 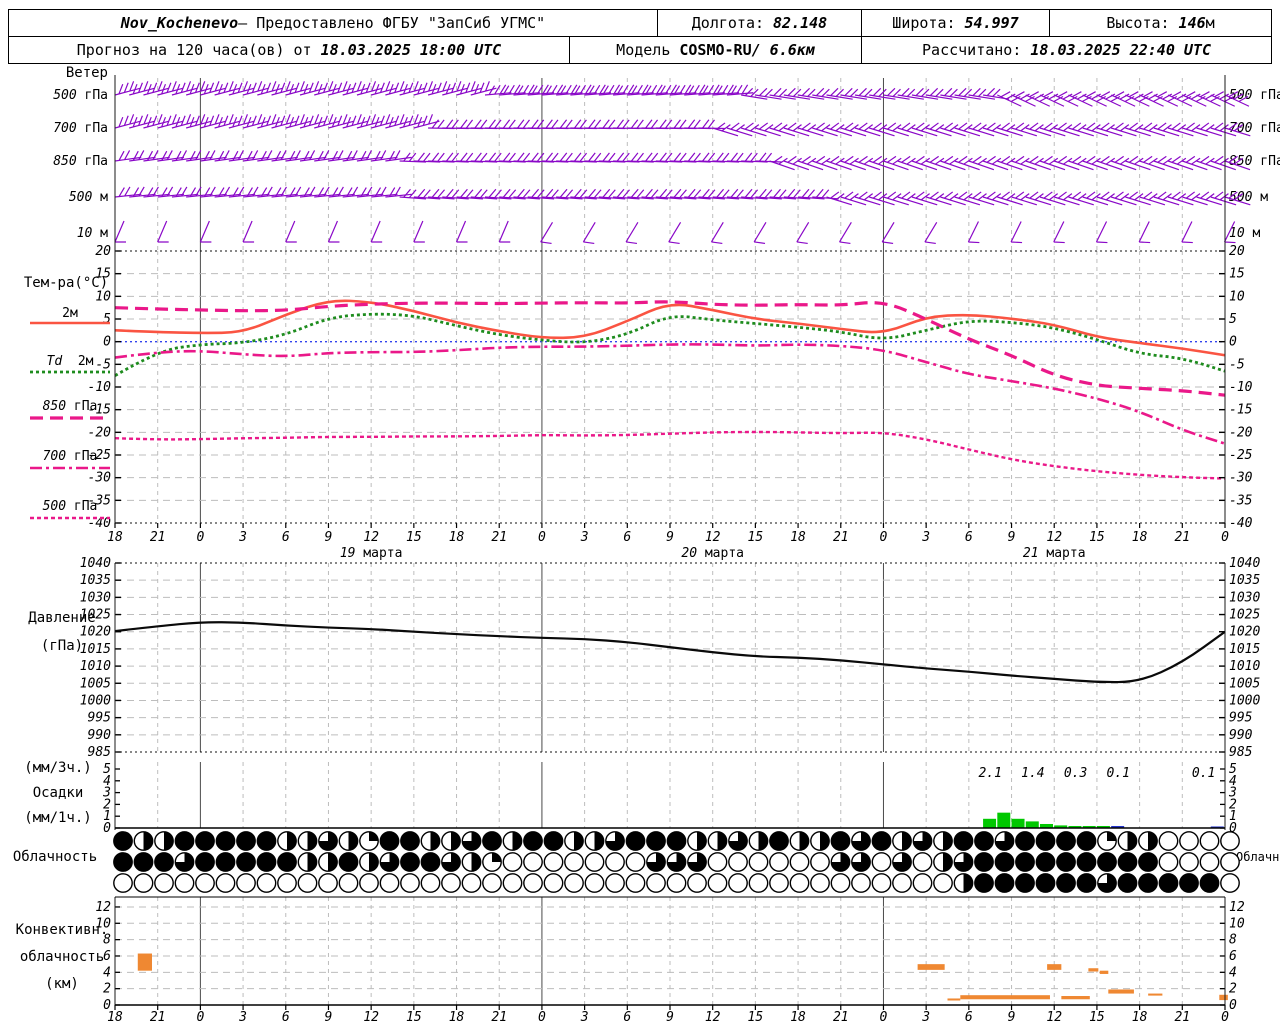 I want to click on latitude-cell: Широта: 54.997, so click(x=955, y=23).